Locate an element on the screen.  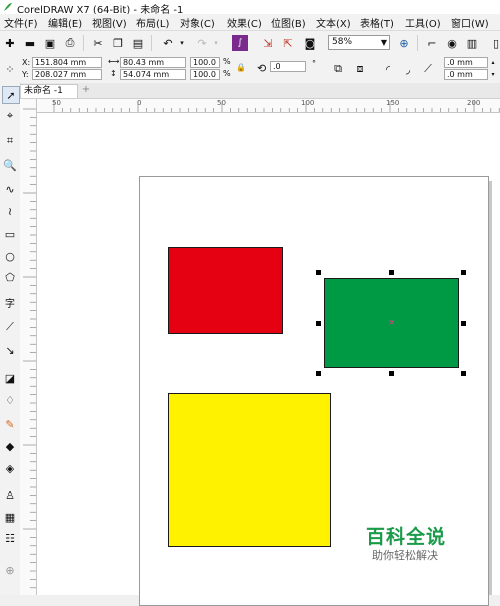
menu-view: 视图(V) is located at coordinates (109, 22).